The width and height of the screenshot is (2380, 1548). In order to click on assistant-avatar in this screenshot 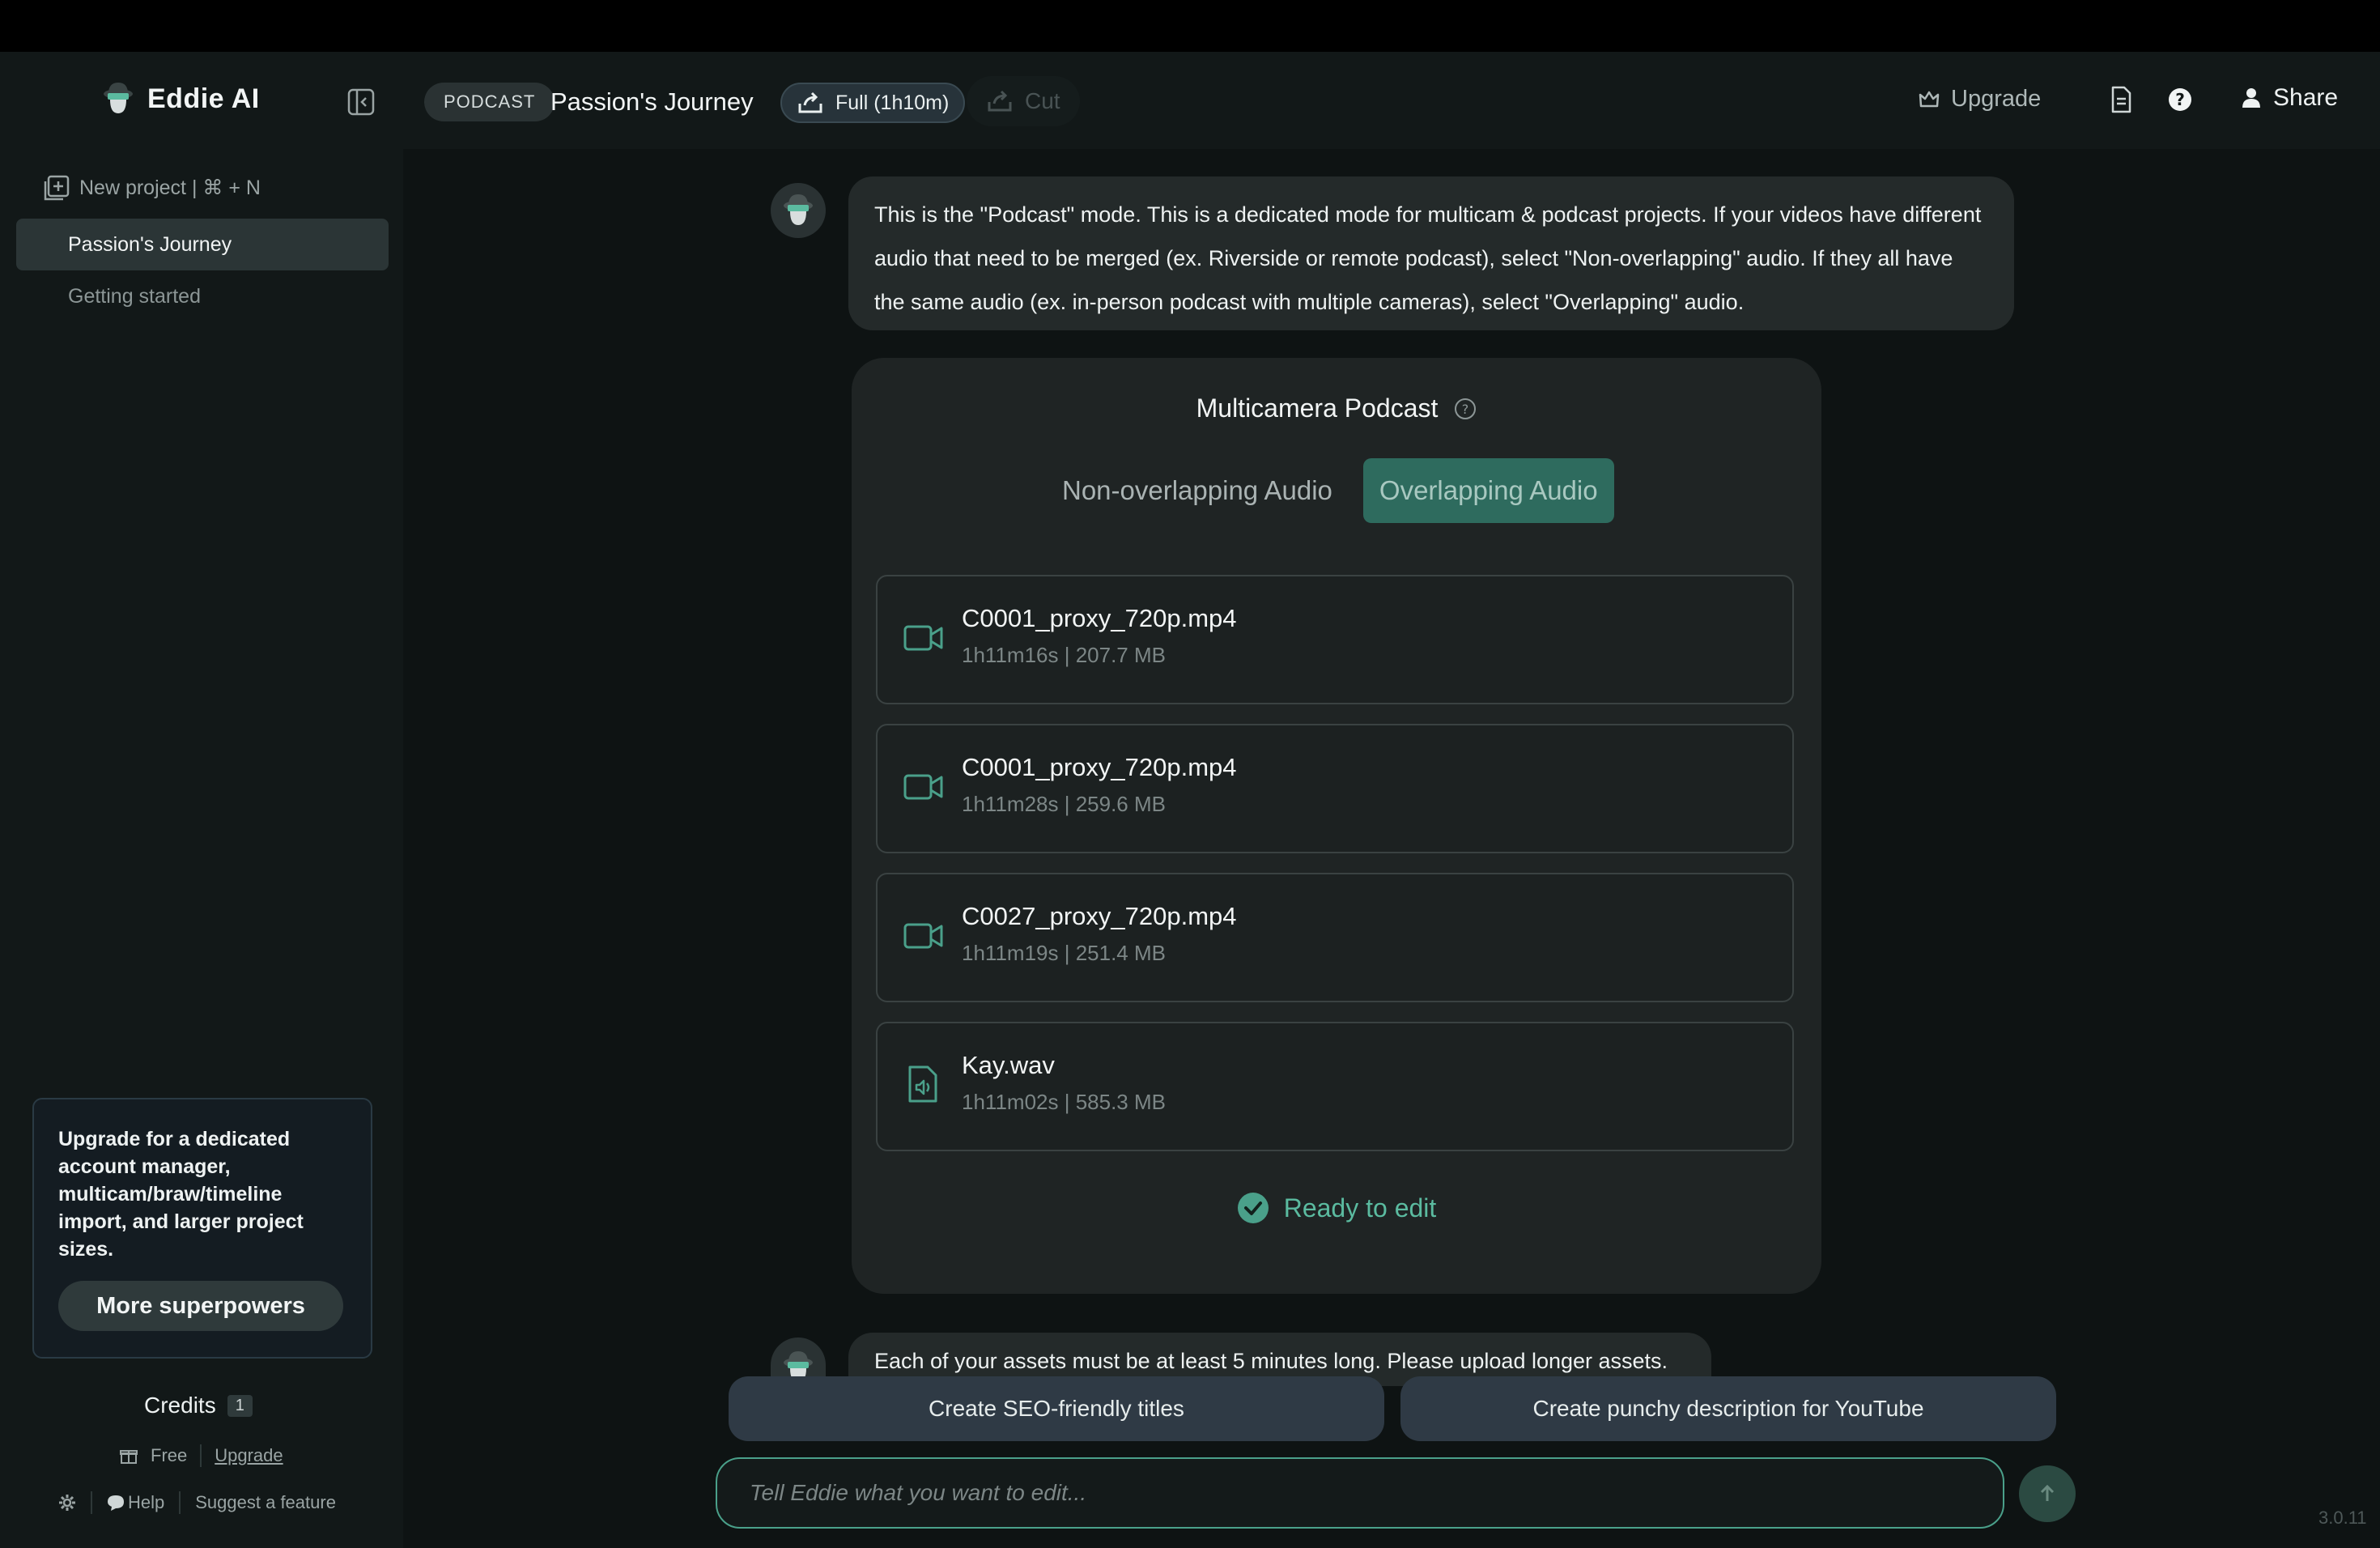, I will do `click(798, 210)`.